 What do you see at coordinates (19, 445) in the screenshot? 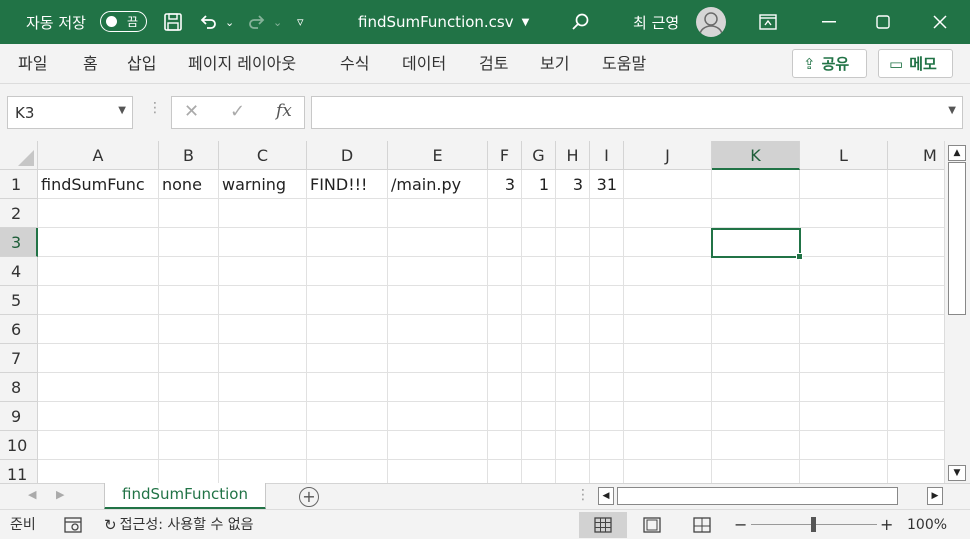
I see `row-header: 10` at bounding box center [19, 445].